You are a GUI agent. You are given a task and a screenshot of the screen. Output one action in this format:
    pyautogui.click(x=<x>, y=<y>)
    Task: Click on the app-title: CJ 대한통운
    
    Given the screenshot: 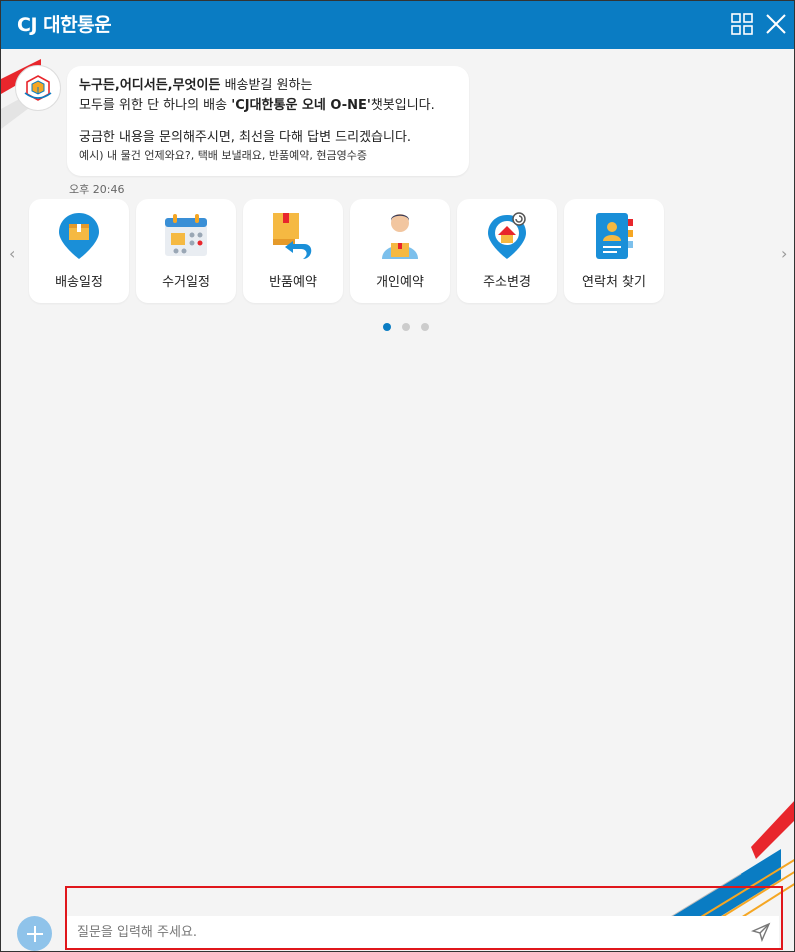 What is the action you would take?
    pyautogui.click(x=64, y=25)
    